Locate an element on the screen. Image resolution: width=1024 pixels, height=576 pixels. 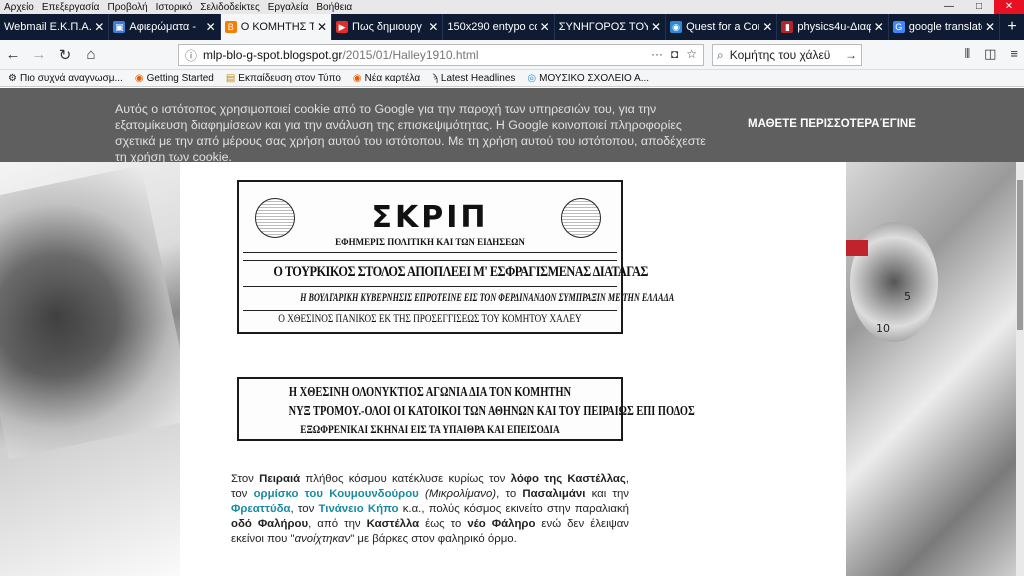
link-freattyda: Φρεαττύδα is located at coordinates (261, 509).